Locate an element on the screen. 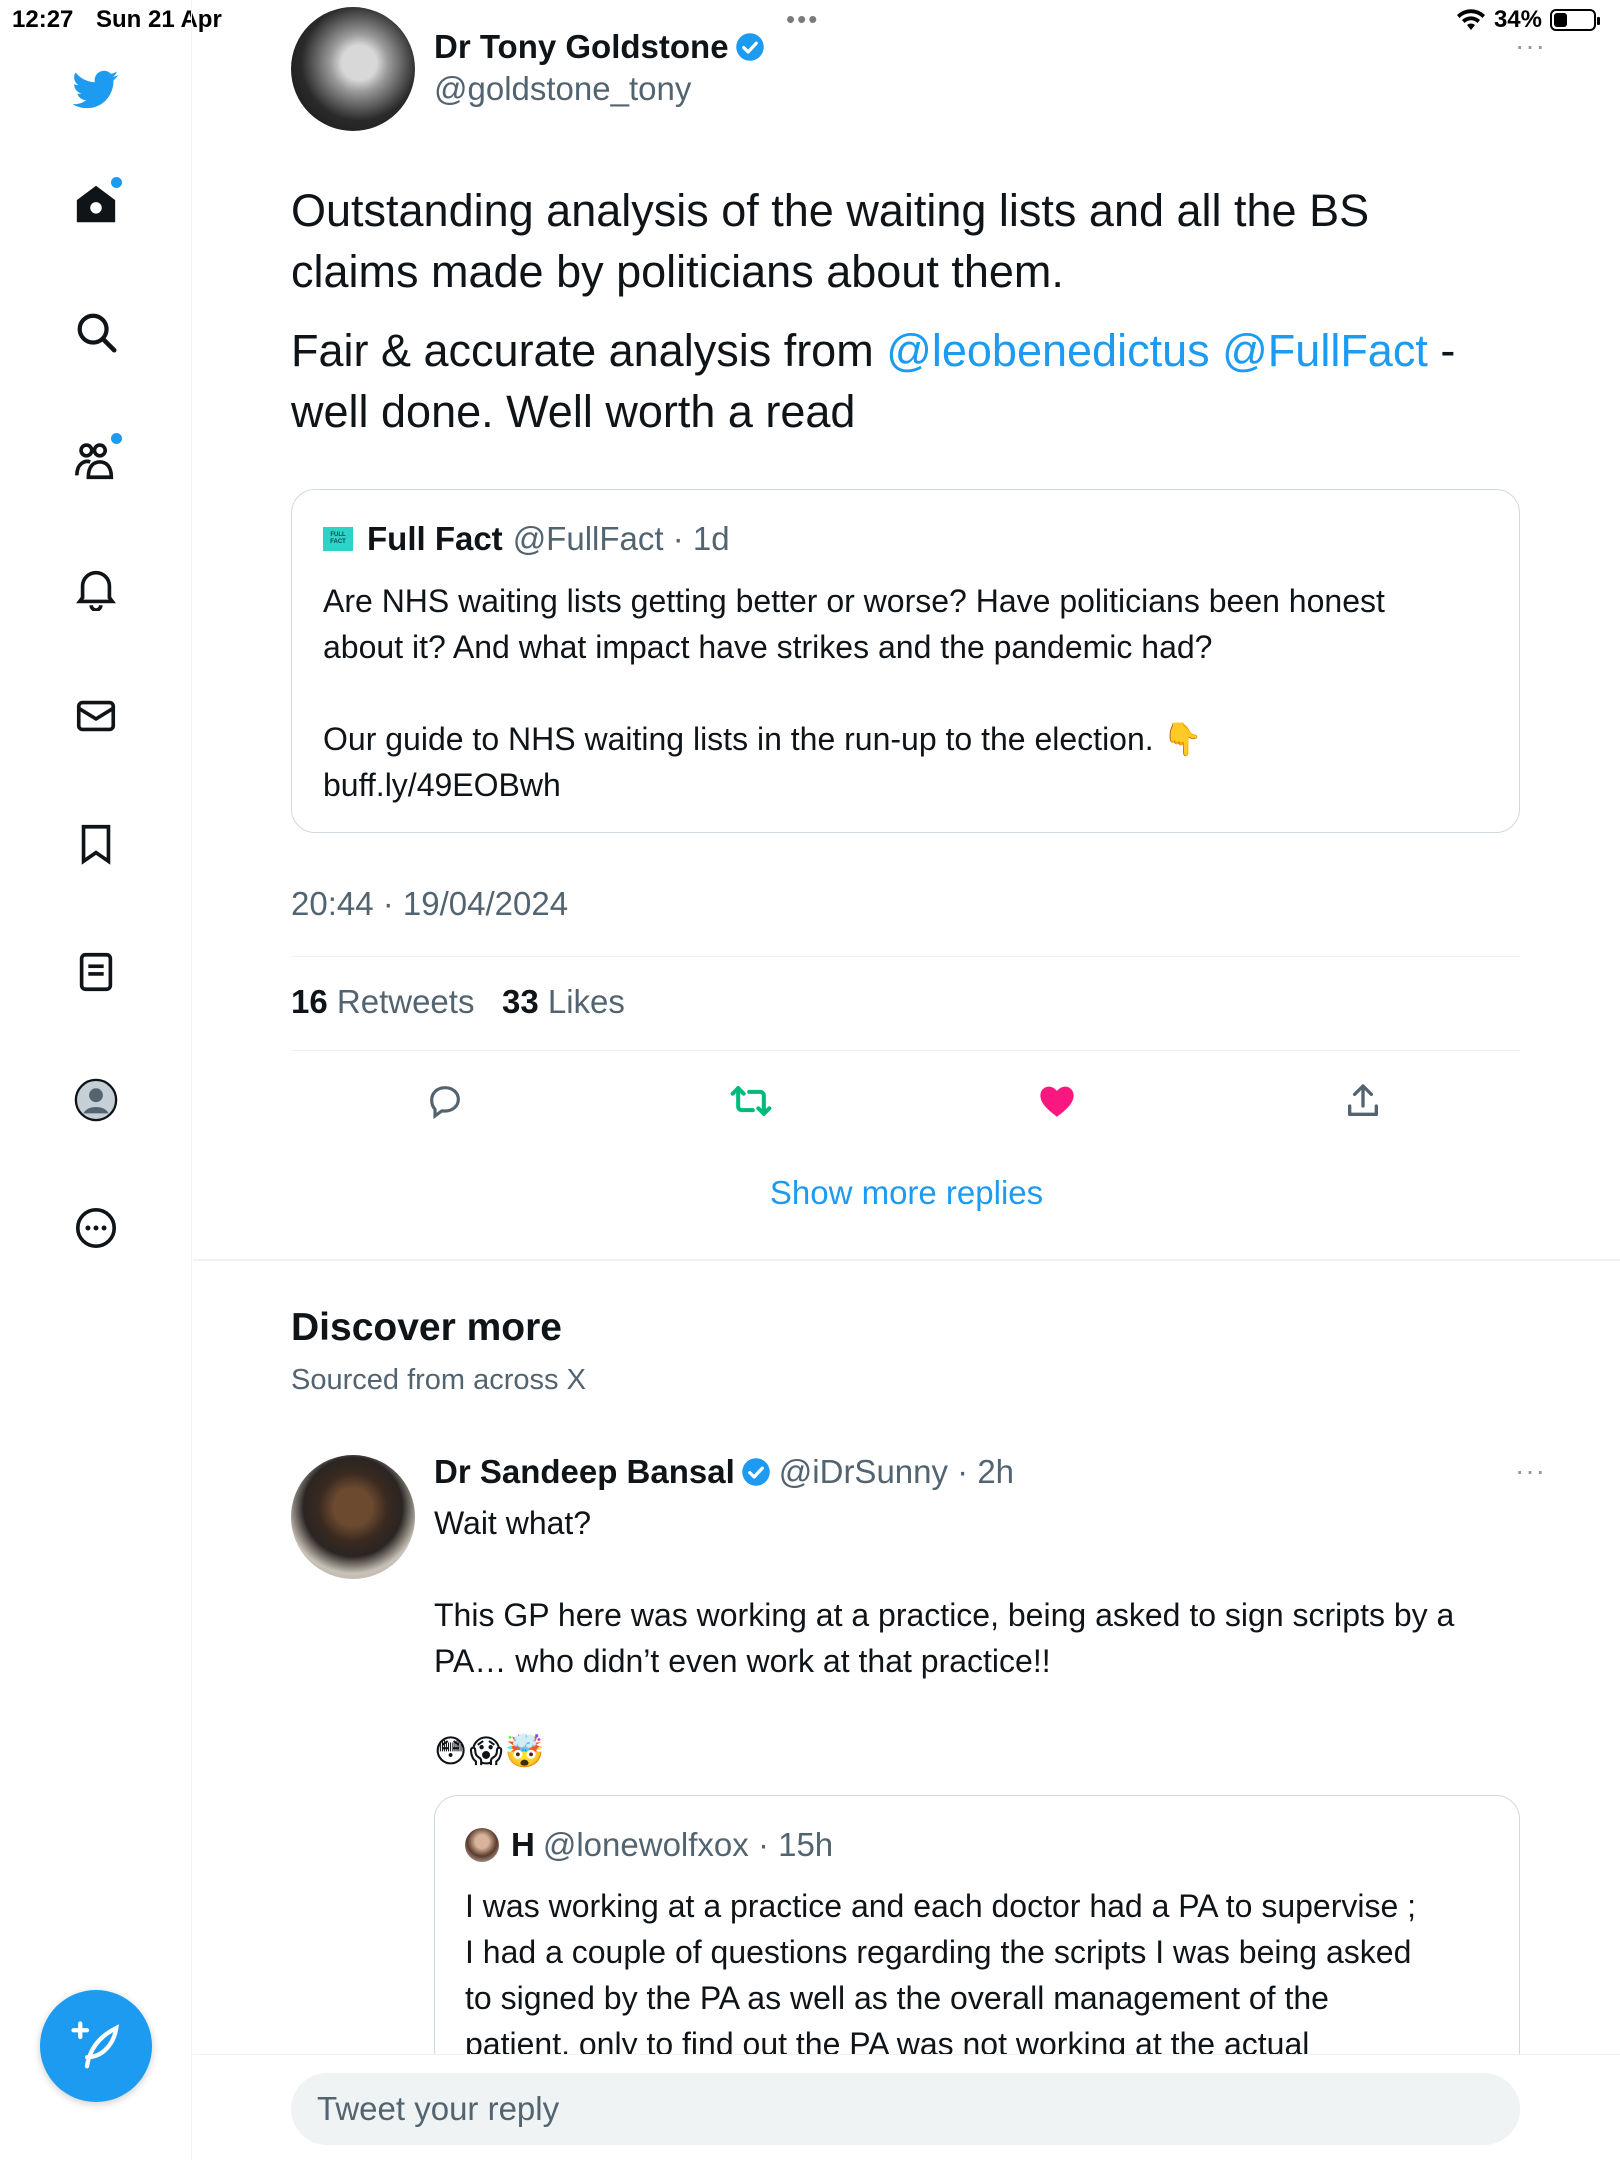  retweet-icon is located at coordinates (751, 1101).